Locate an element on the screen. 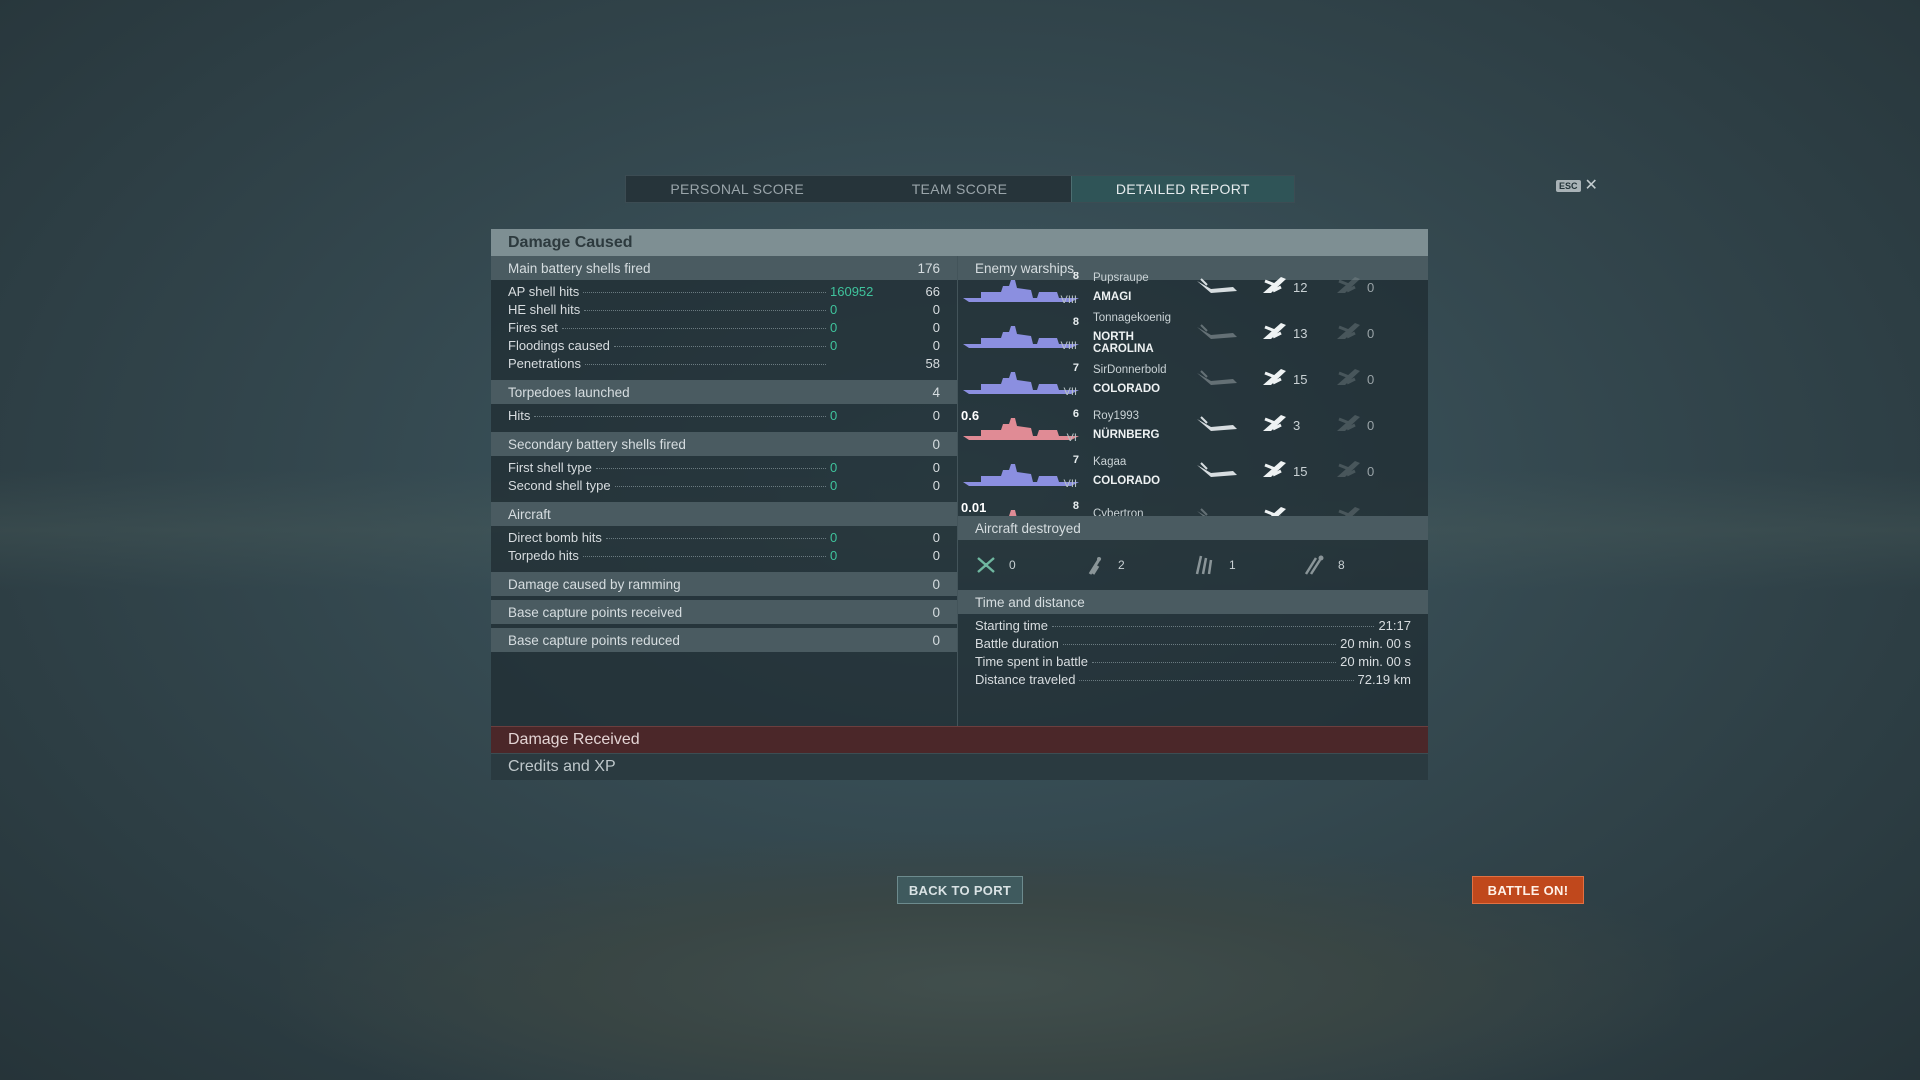  air-cell-dive-bomber: 1 is located at coordinates (1247, 565).